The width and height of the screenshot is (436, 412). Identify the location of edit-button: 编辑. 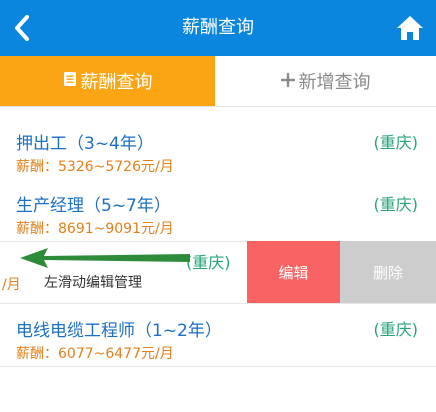
(293, 272).